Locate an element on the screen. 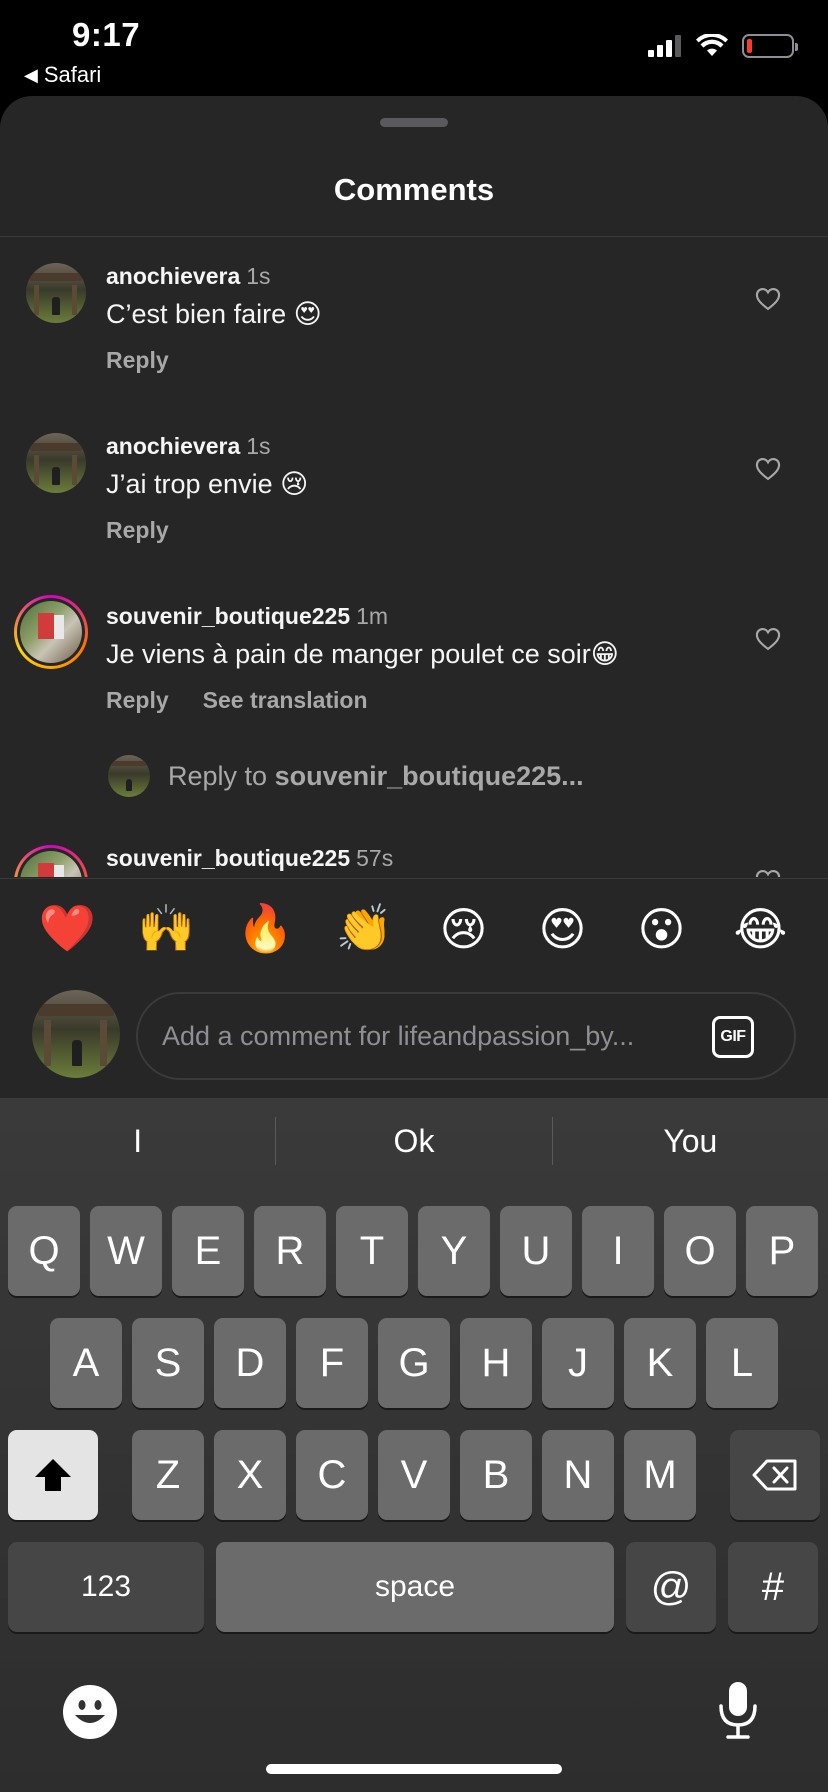 This screenshot has height=1792, width=828. sheet-grabber-handle is located at coordinates (414, 122).